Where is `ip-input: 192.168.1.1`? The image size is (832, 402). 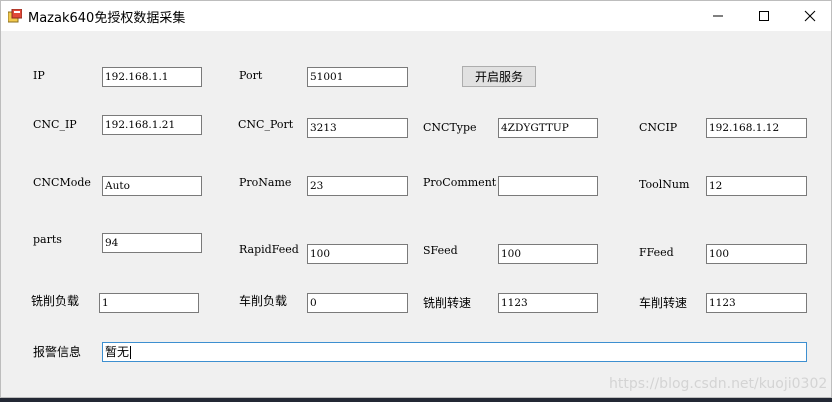
ip-input: 192.168.1.1 is located at coordinates (152, 77).